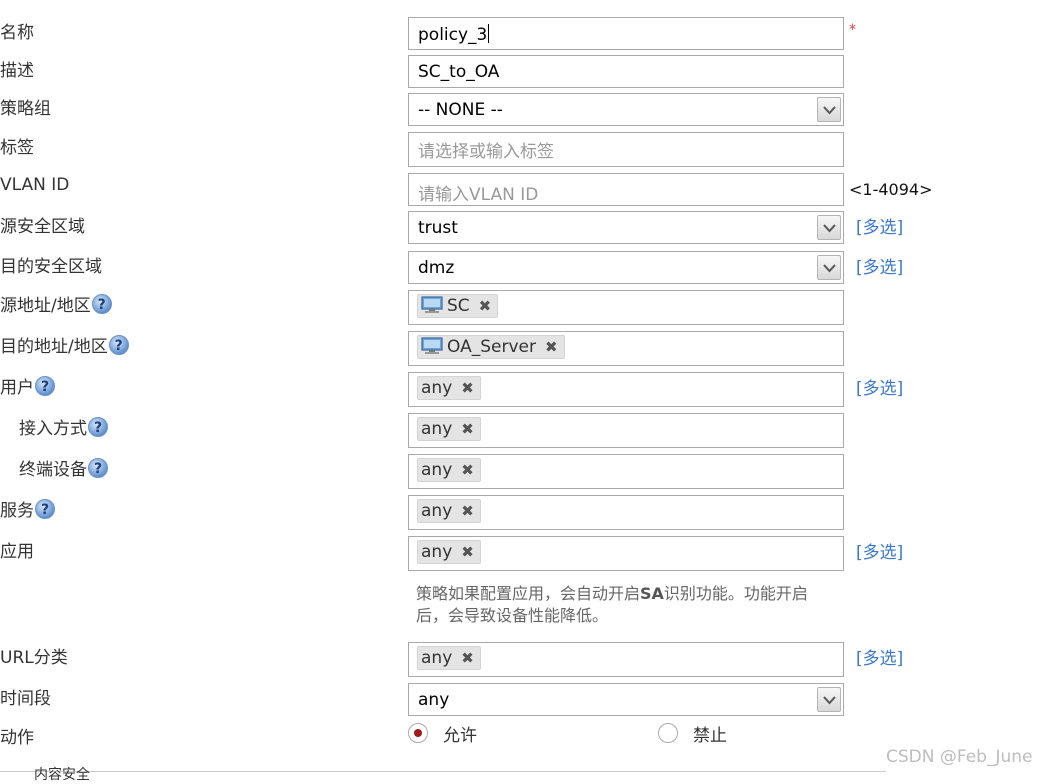 The width and height of the screenshot is (1050, 784). What do you see at coordinates (437, 429) in the screenshot?
I see `access-method-tag-text: any` at bounding box center [437, 429].